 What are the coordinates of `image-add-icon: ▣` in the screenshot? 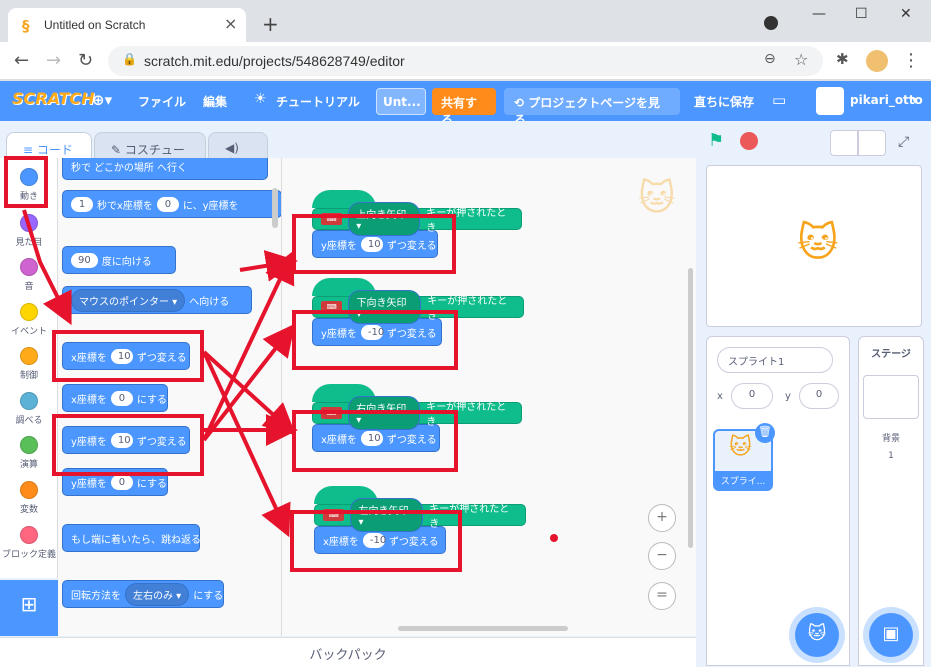 It's located at (891, 633).